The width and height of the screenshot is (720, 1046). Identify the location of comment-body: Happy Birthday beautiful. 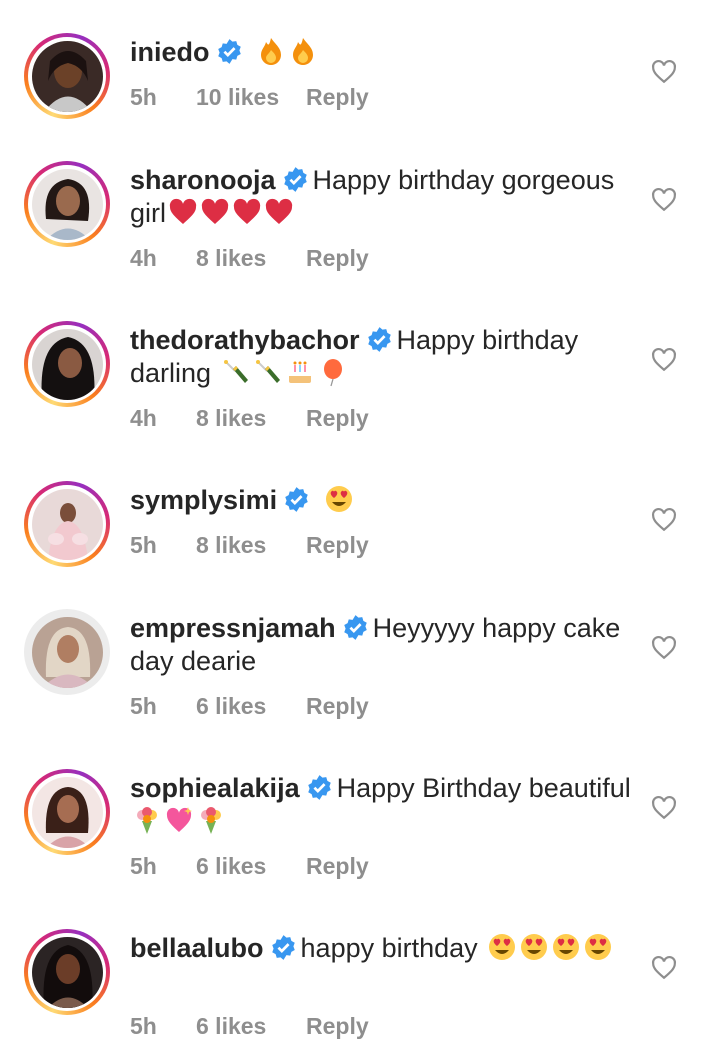
(483, 788).